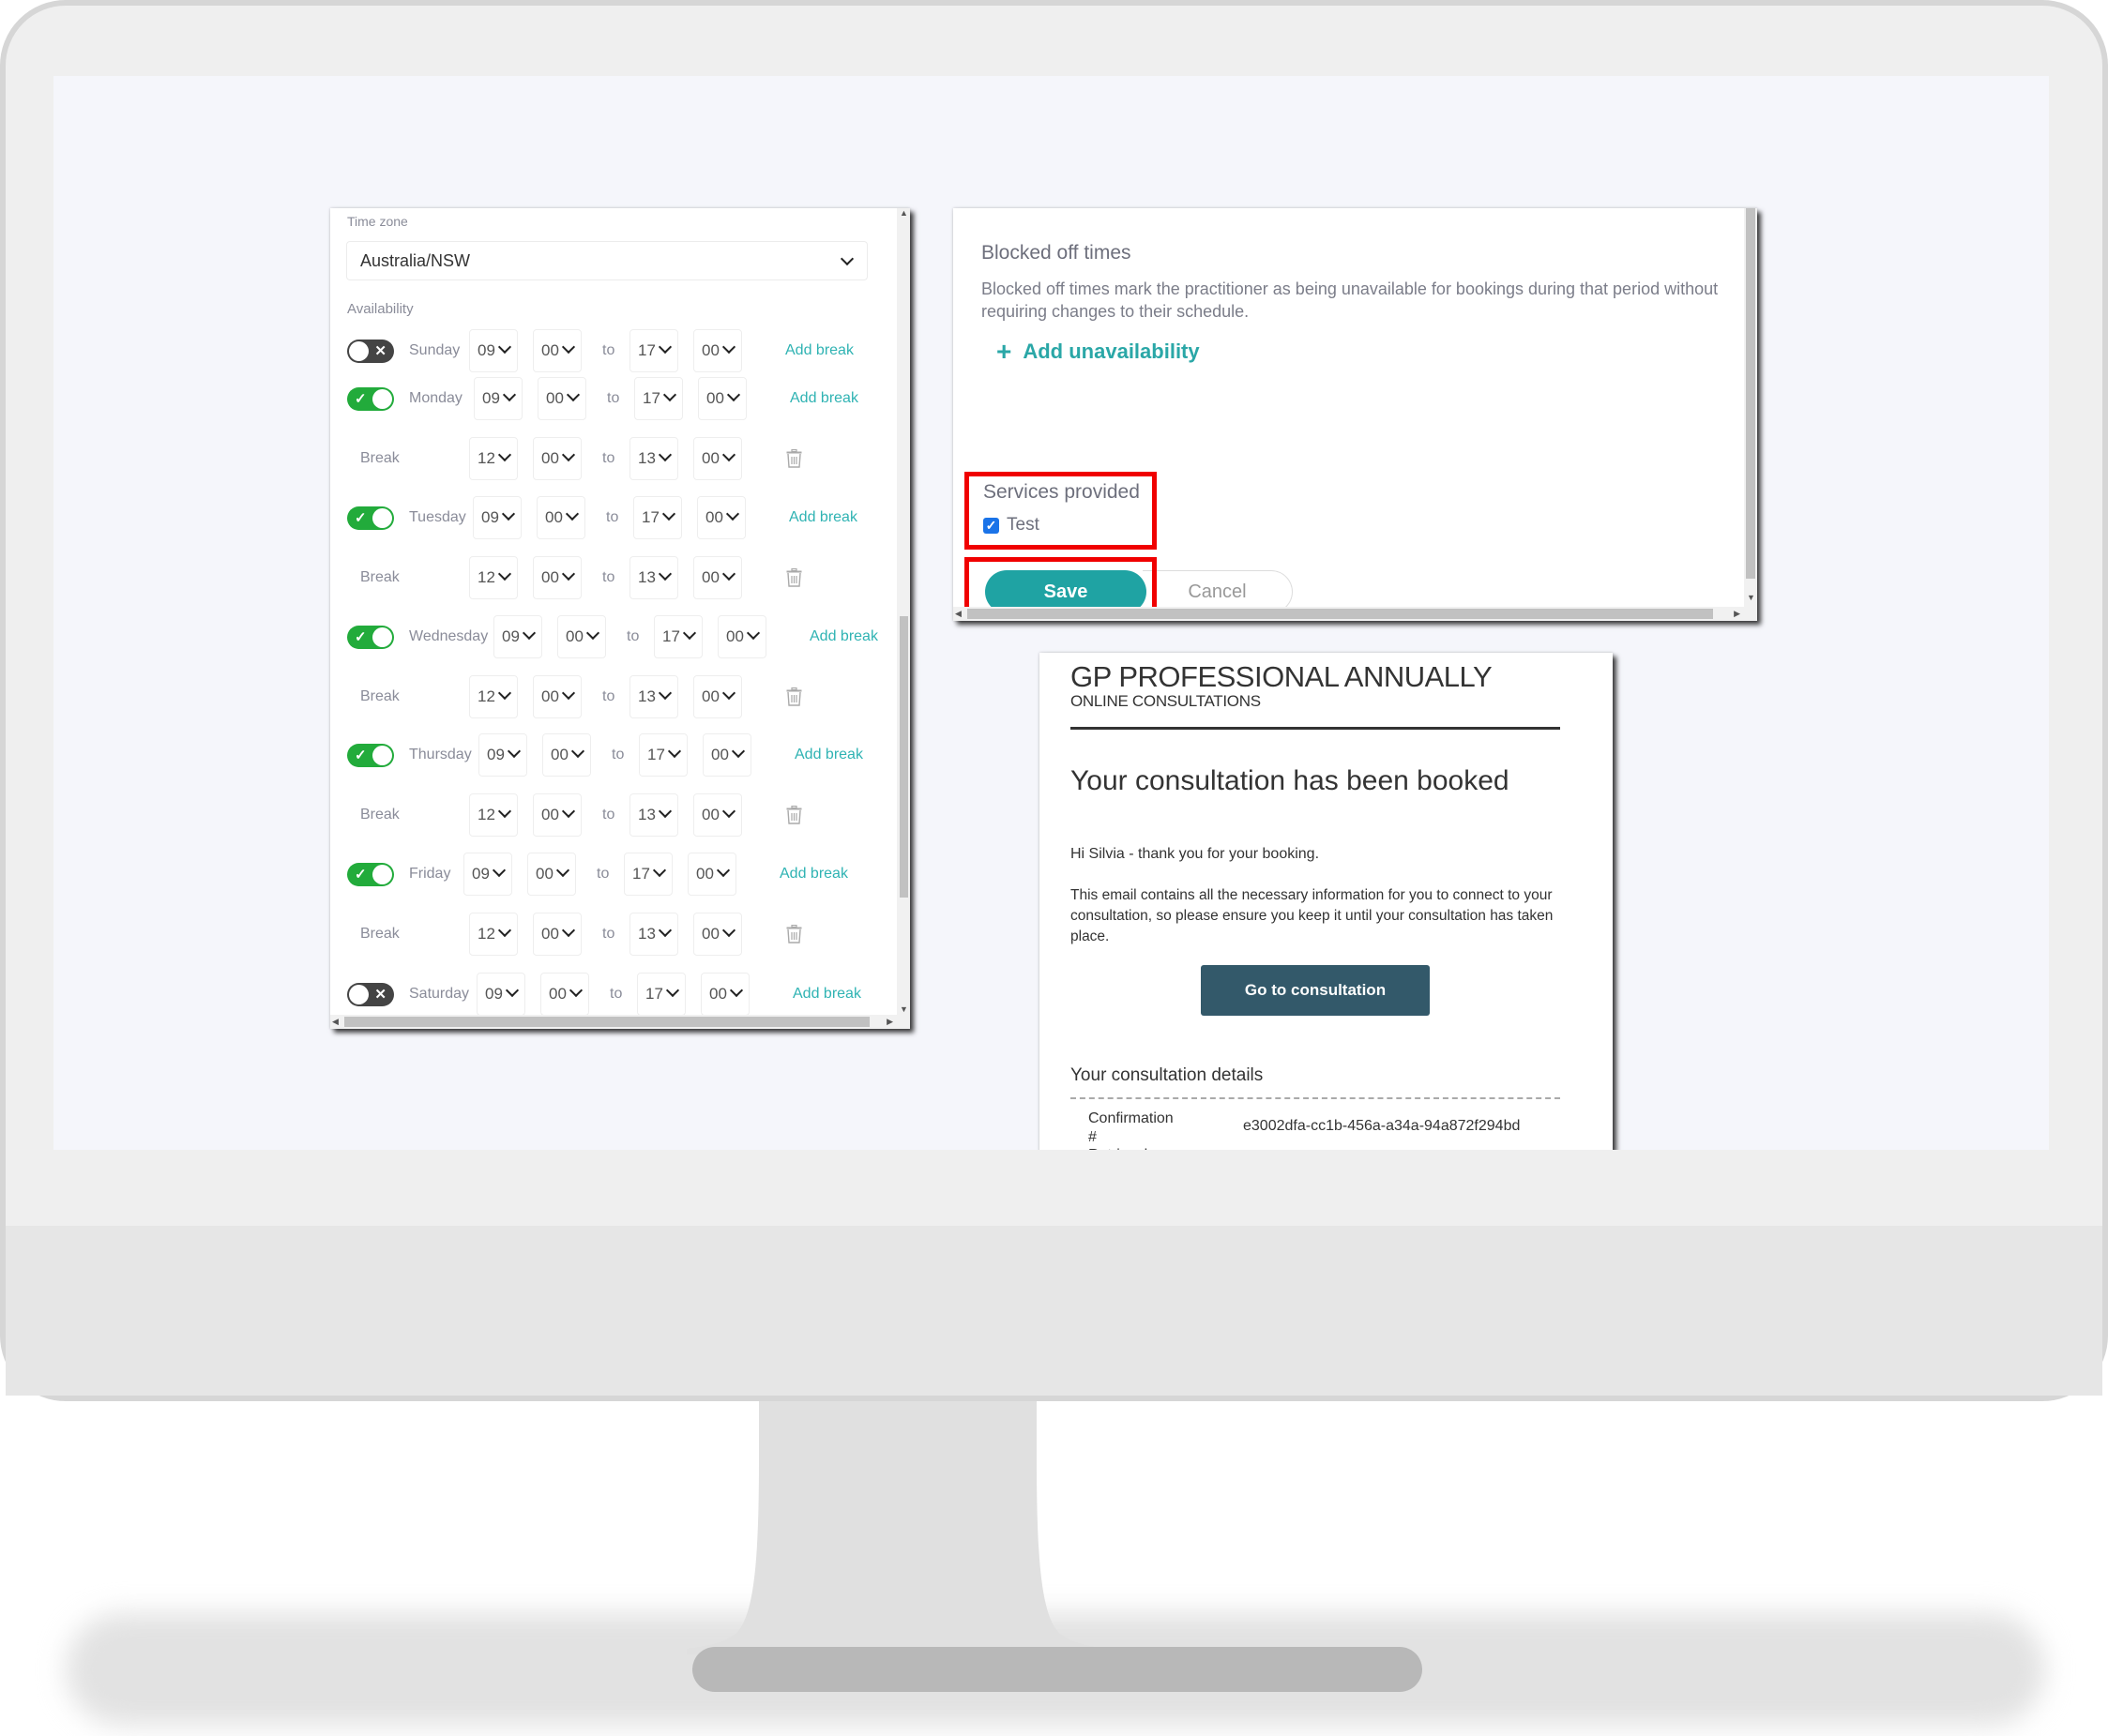 This screenshot has width=2108, height=1736. What do you see at coordinates (611, 577) in the screenshot?
I see `break-row: Break 12 00 to 13 00` at bounding box center [611, 577].